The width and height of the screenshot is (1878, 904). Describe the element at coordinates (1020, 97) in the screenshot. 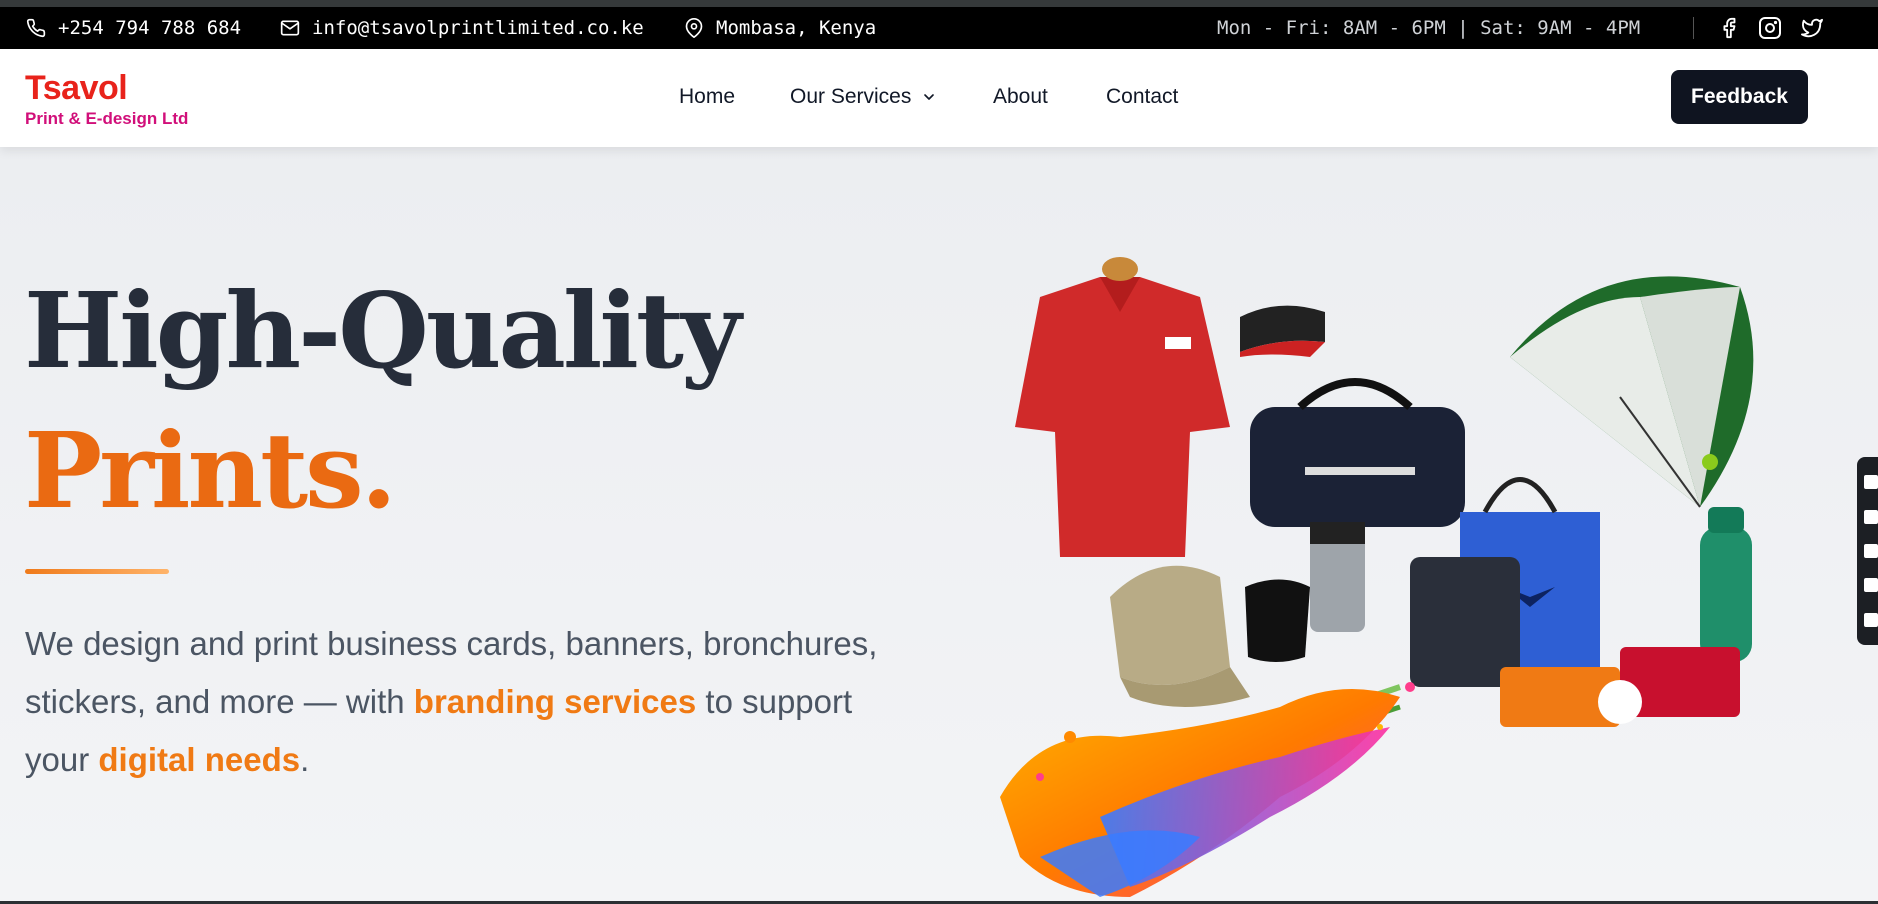

I see `nav-about: About` at that location.